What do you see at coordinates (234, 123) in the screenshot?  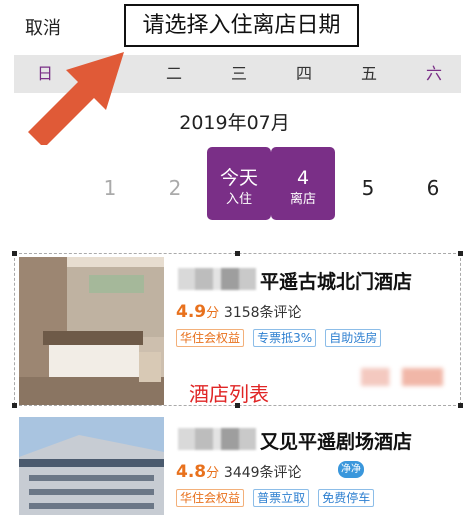 I see `month-label: 2019年07月` at bounding box center [234, 123].